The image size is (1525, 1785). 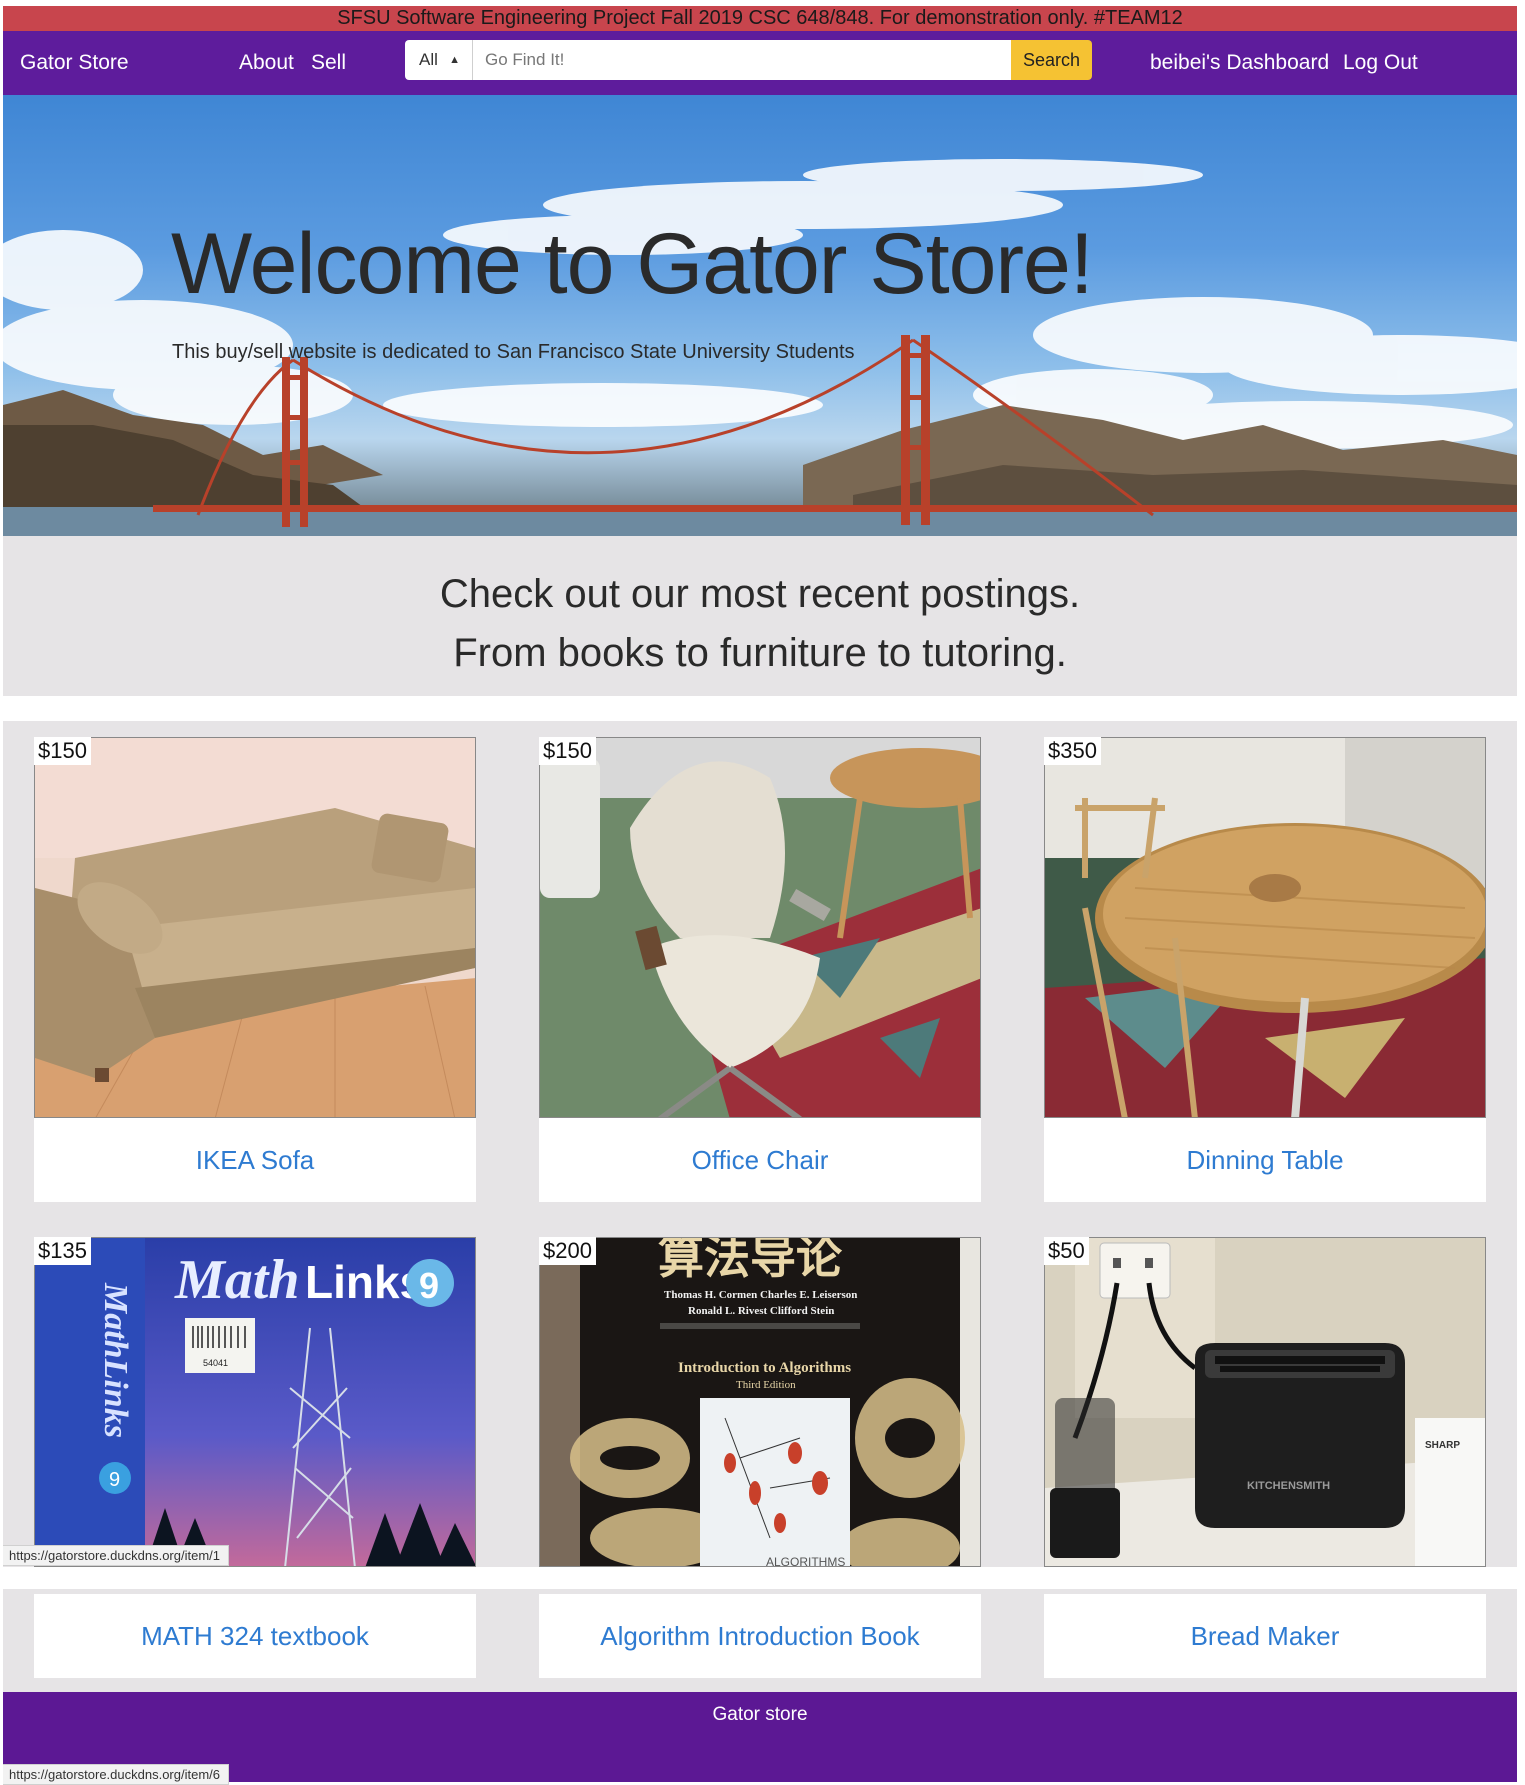 I want to click on about-link: About, so click(x=266, y=63).